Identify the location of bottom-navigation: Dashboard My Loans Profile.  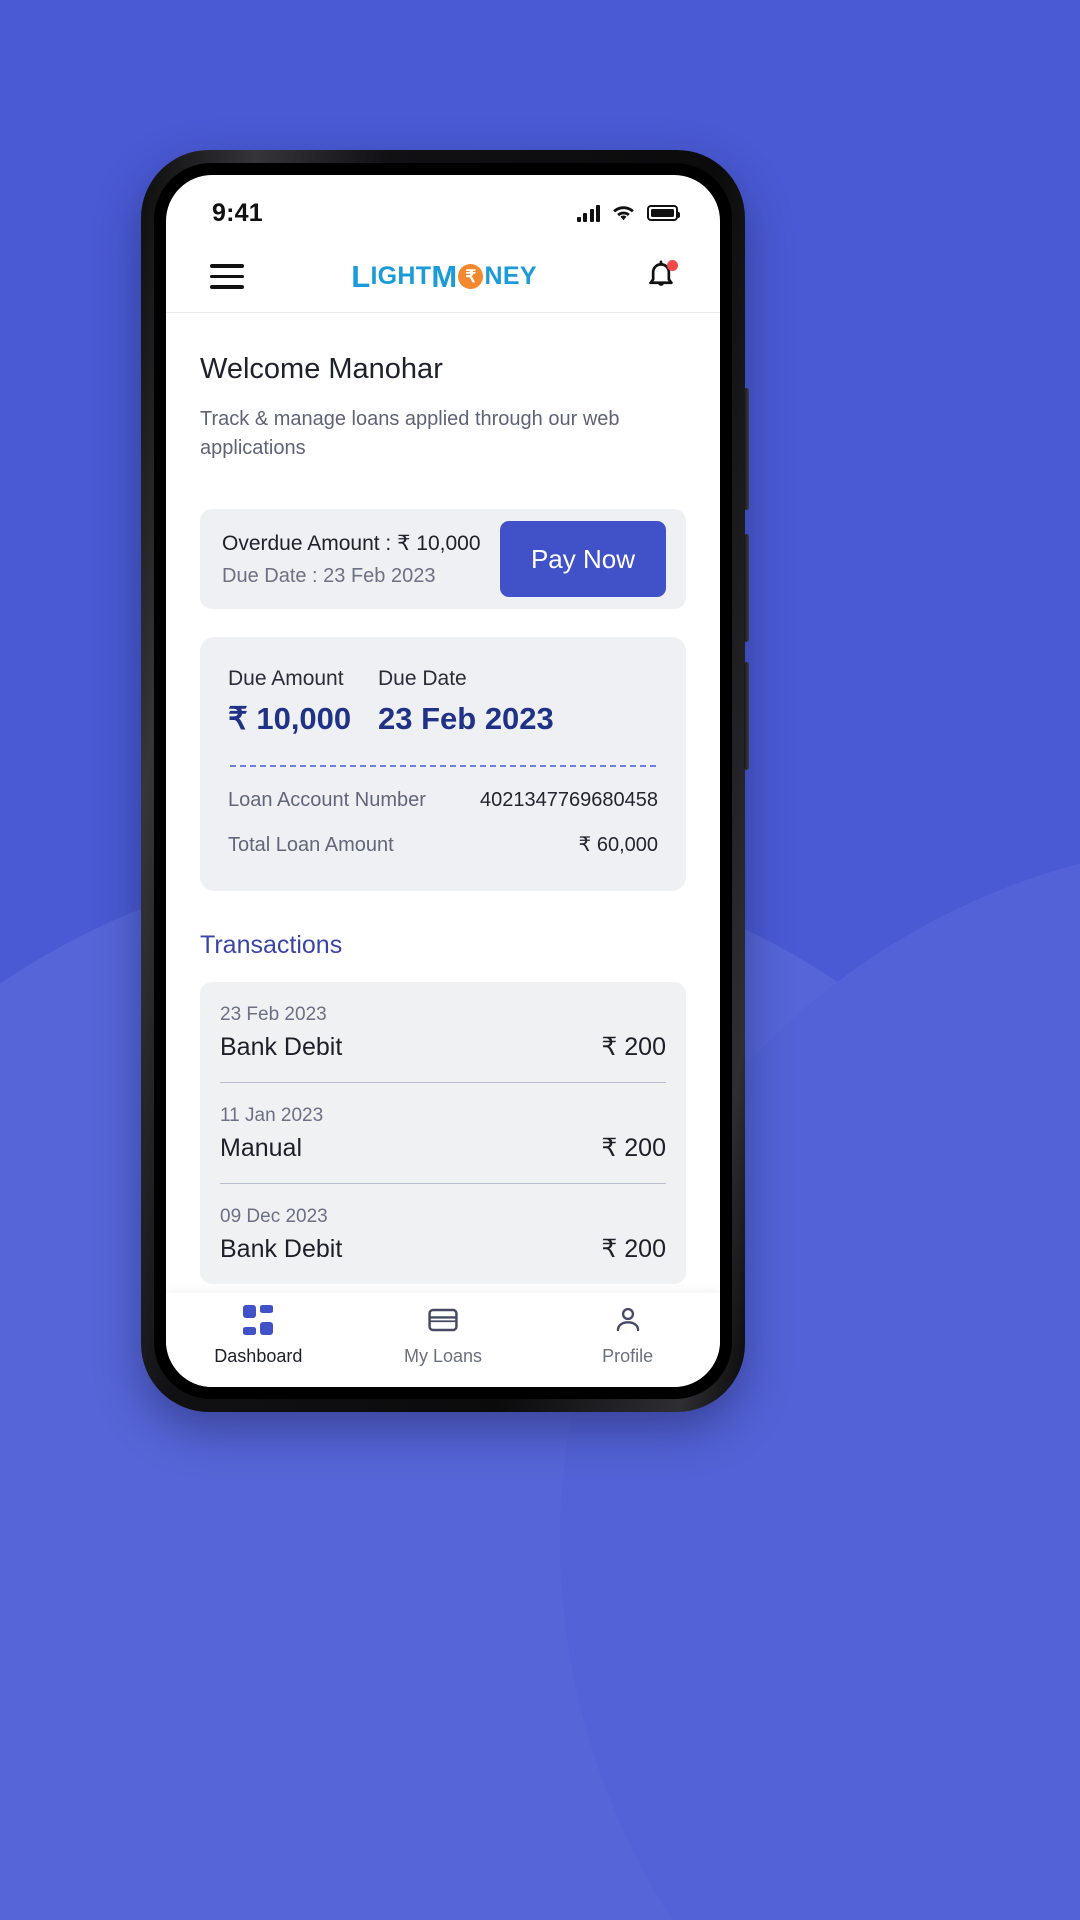
(443, 1340).